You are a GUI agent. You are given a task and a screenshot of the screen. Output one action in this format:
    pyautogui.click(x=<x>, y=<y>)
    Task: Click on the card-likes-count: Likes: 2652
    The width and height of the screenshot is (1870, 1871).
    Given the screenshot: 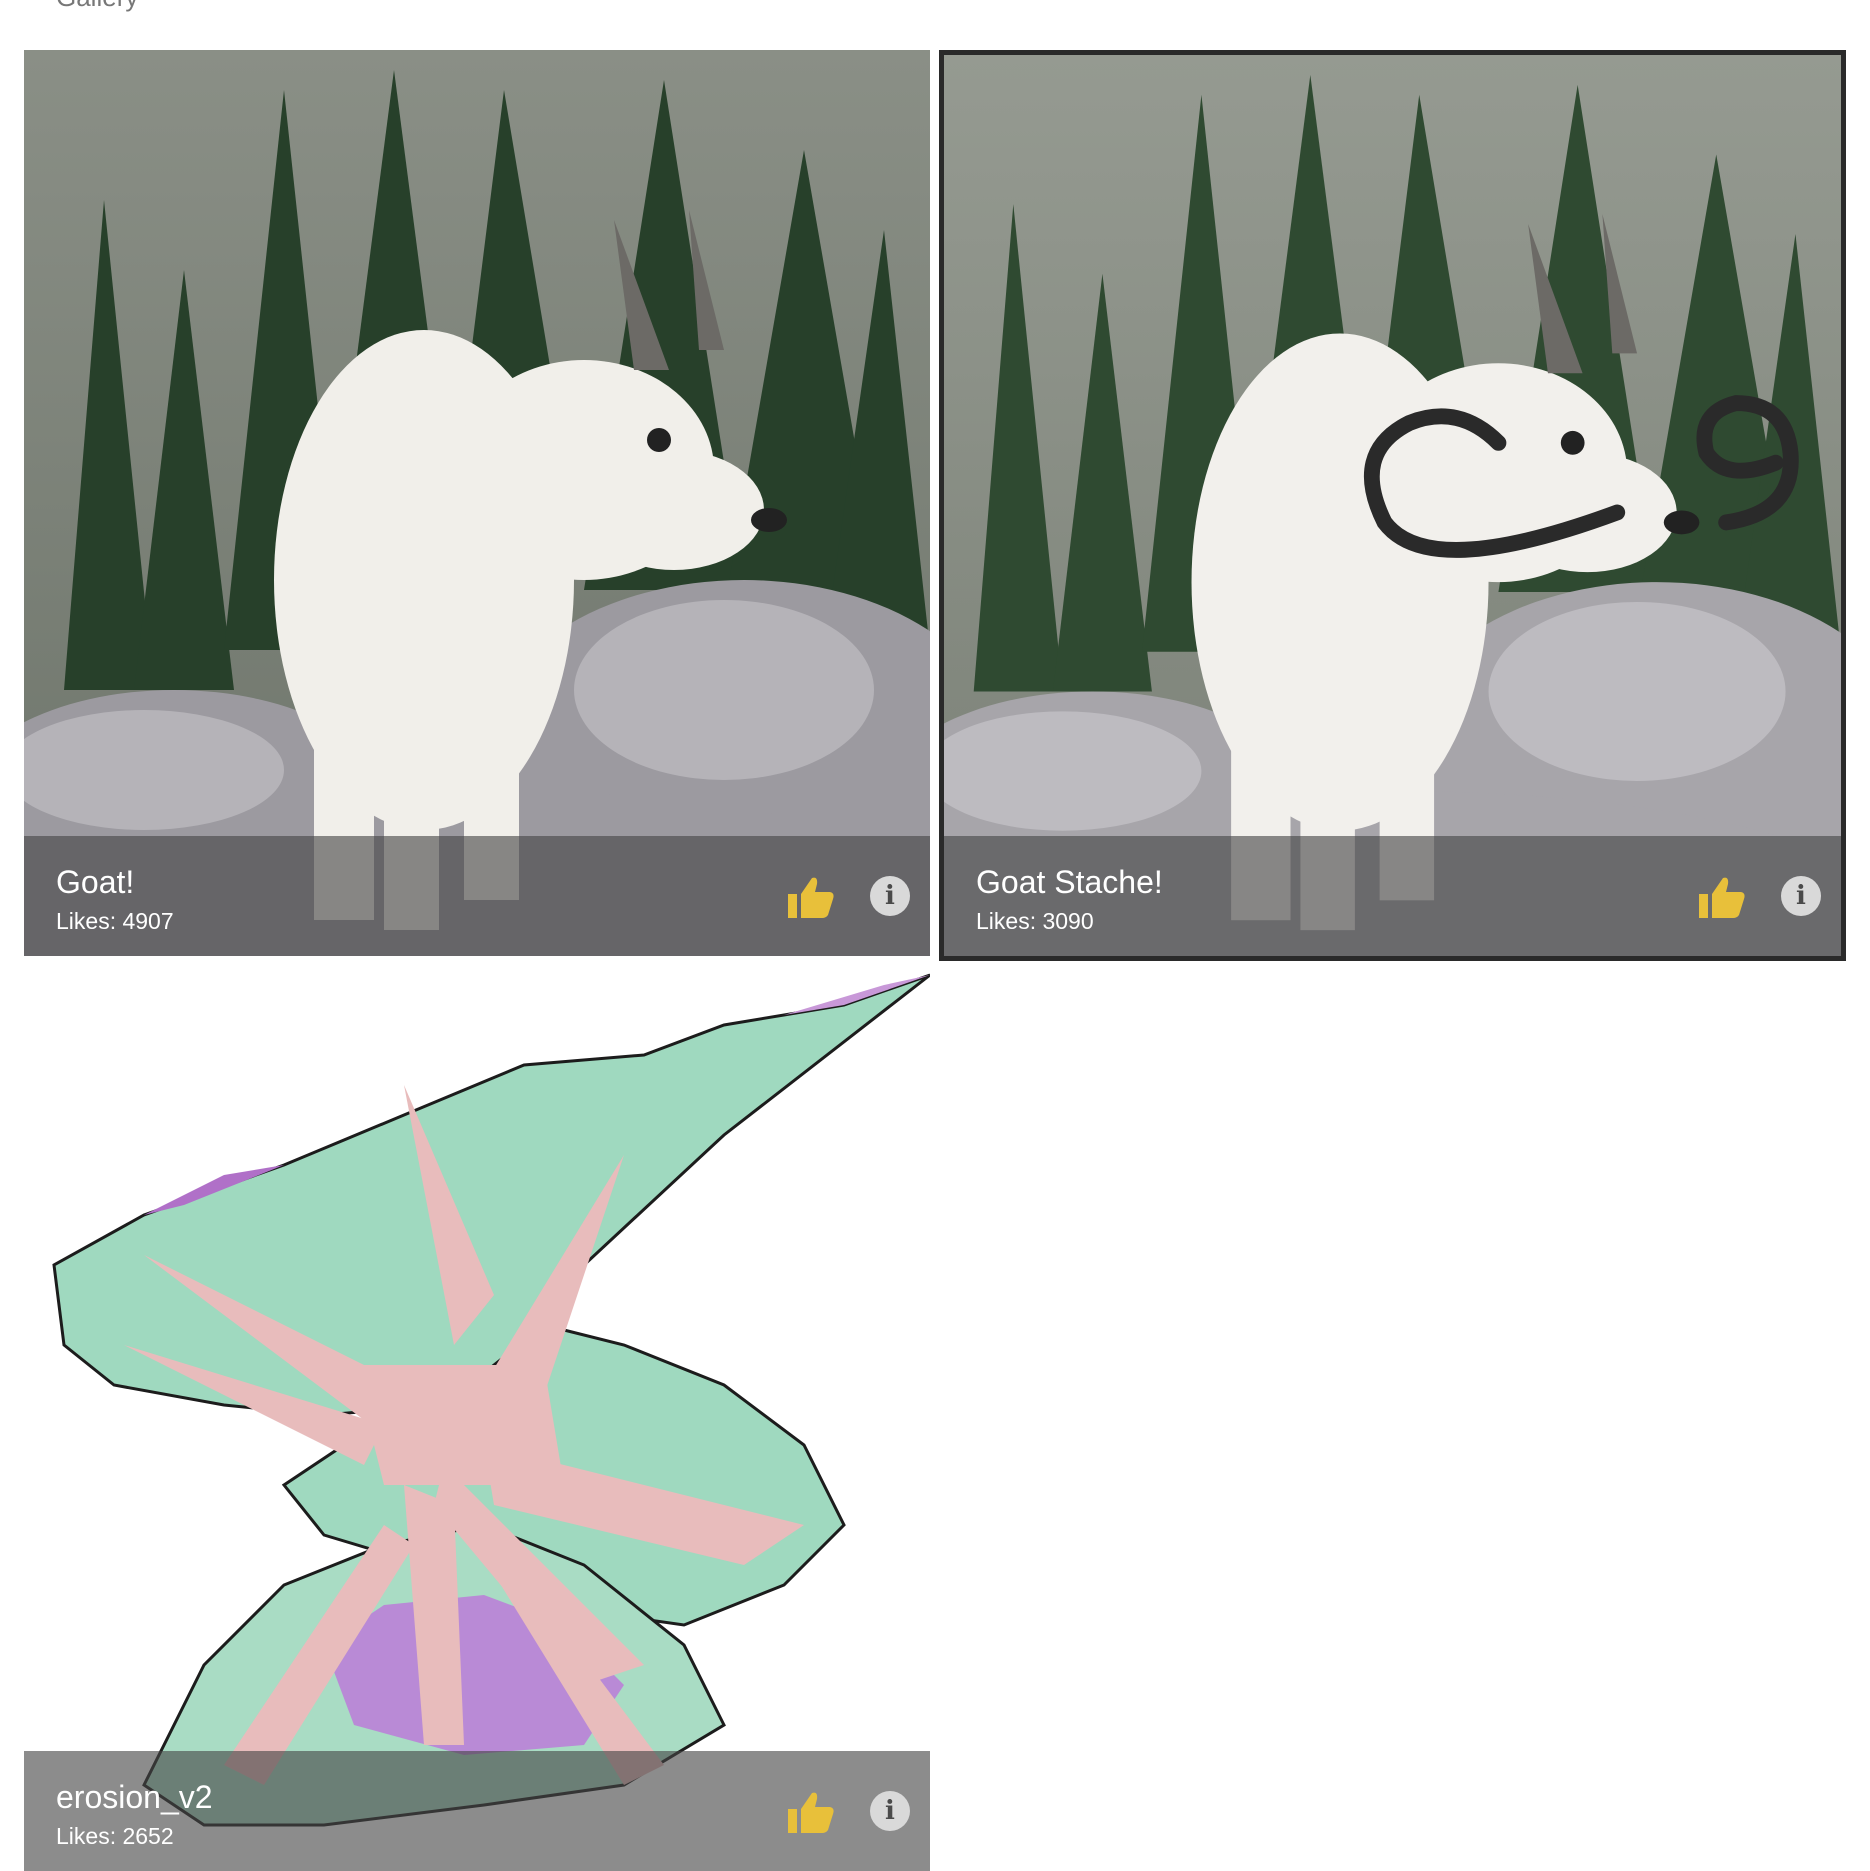 What is the action you would take?
    pyautogui.click(x=115, y=1836)
    